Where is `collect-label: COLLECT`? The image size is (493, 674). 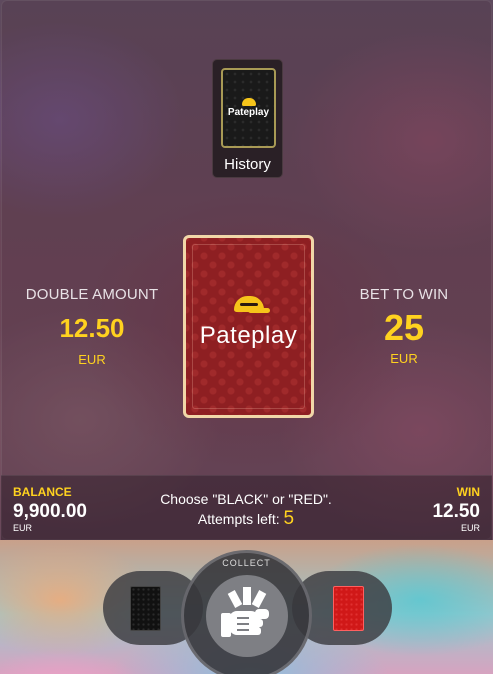 collect-label: COLLECT is located at coordinates (246, 563).